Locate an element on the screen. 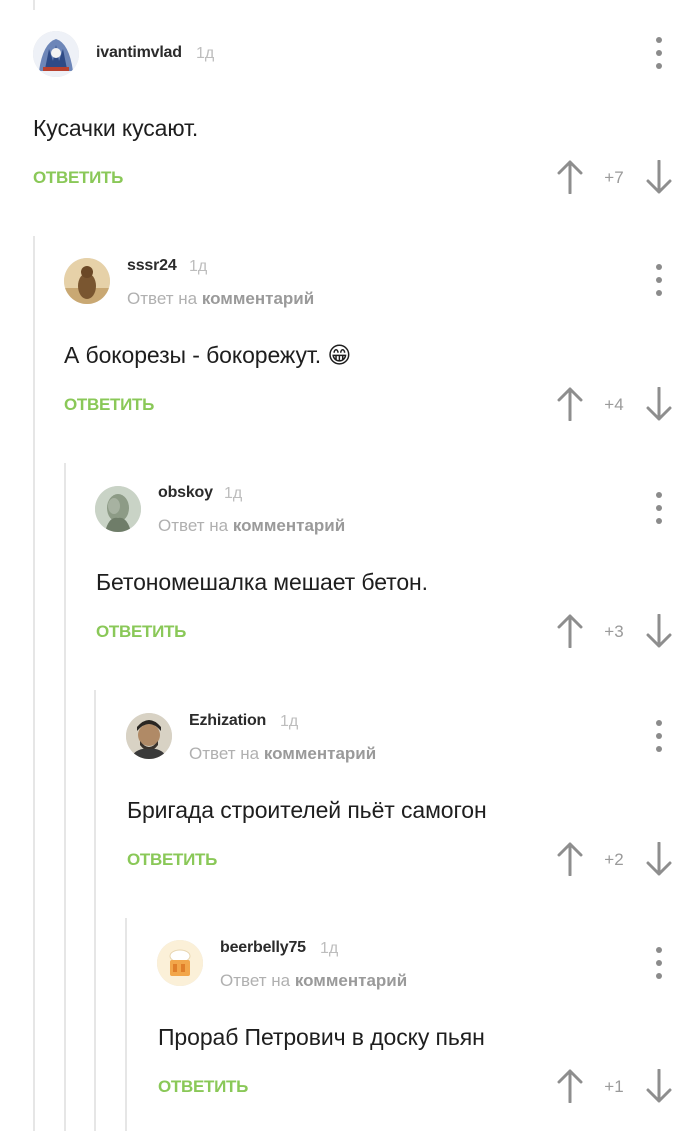  comment-text: А бокорезы - бокорежут. 😁 is located at coordinates (207, 355).